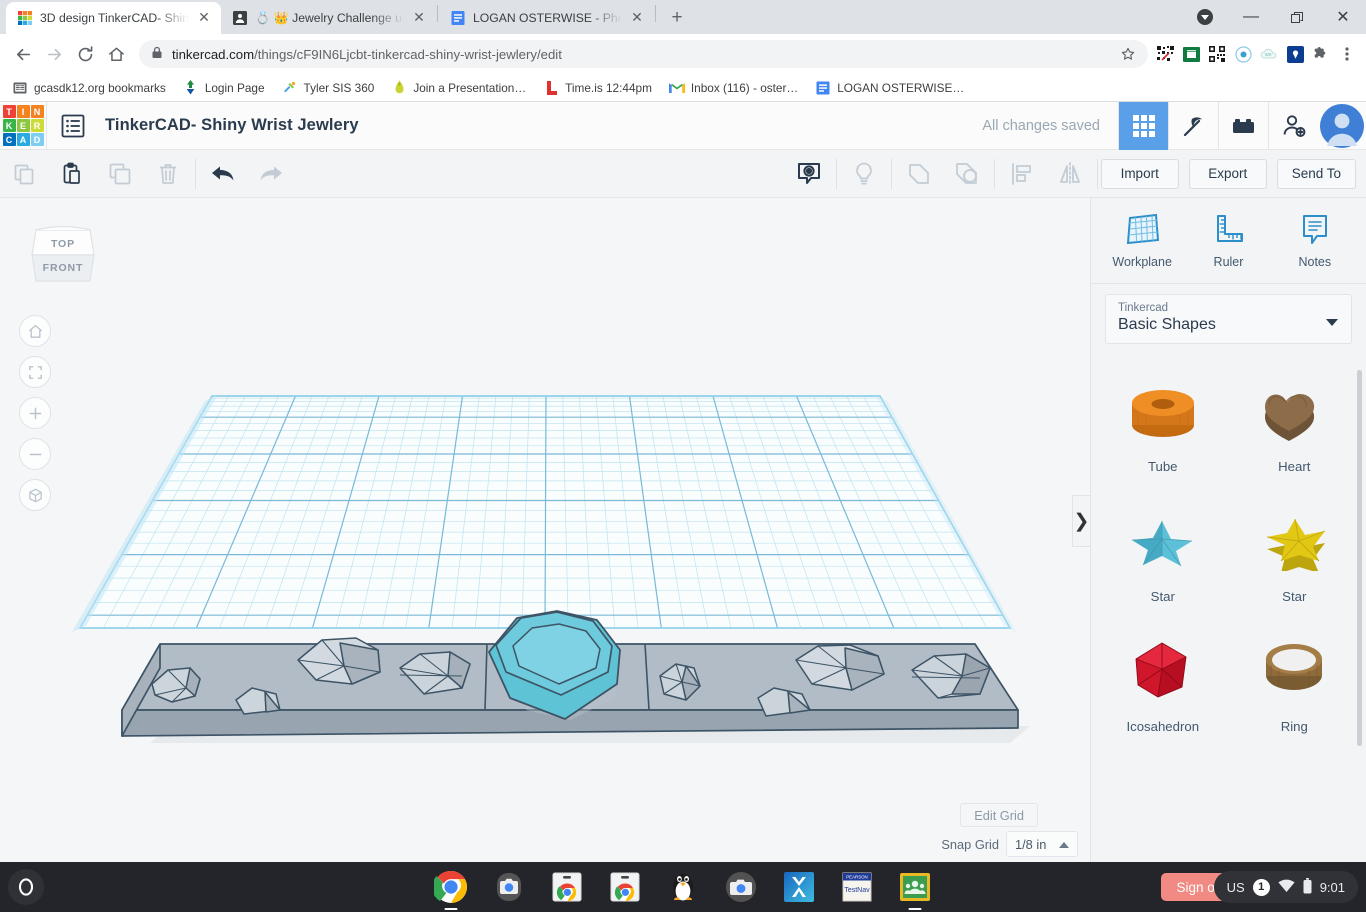  What do you see at coordinates (1297, 17) in the screenshot?
I see `restore-icon` at bounding box center [1297, 17].